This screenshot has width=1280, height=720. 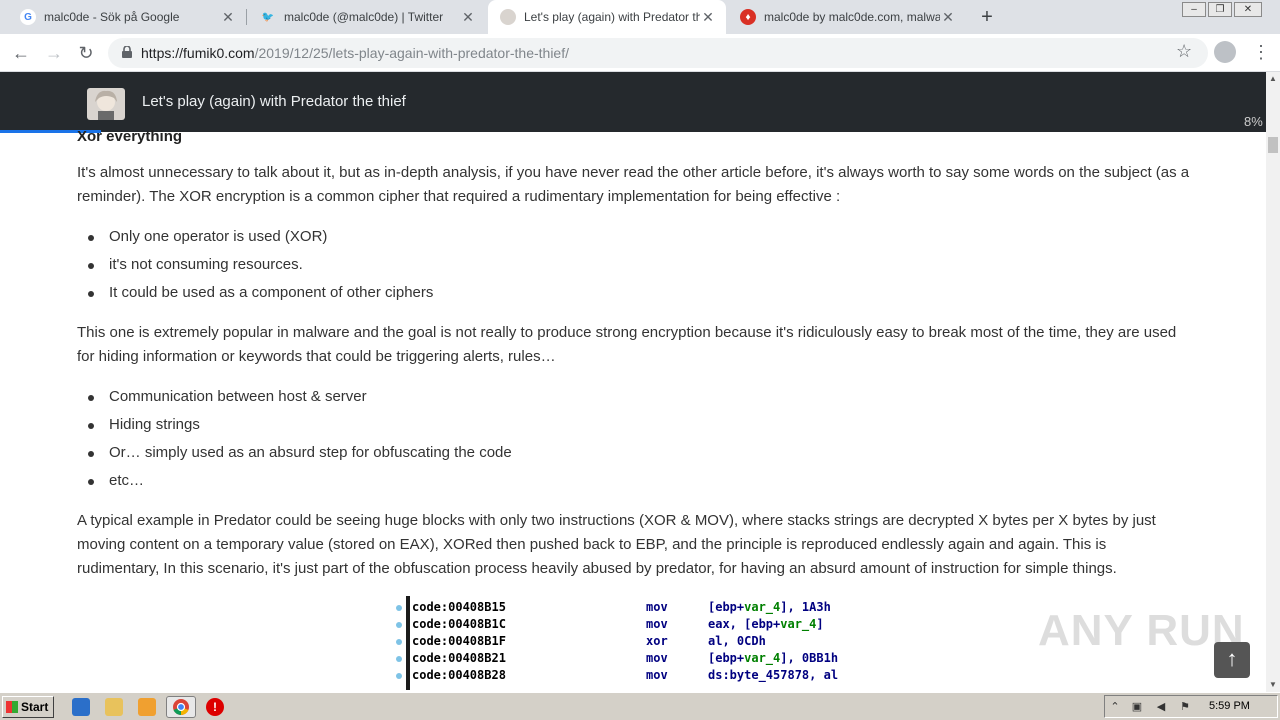 I want to click on code-line: code:00408B1F xor al, 0CDh, so click(x=636, y=642).